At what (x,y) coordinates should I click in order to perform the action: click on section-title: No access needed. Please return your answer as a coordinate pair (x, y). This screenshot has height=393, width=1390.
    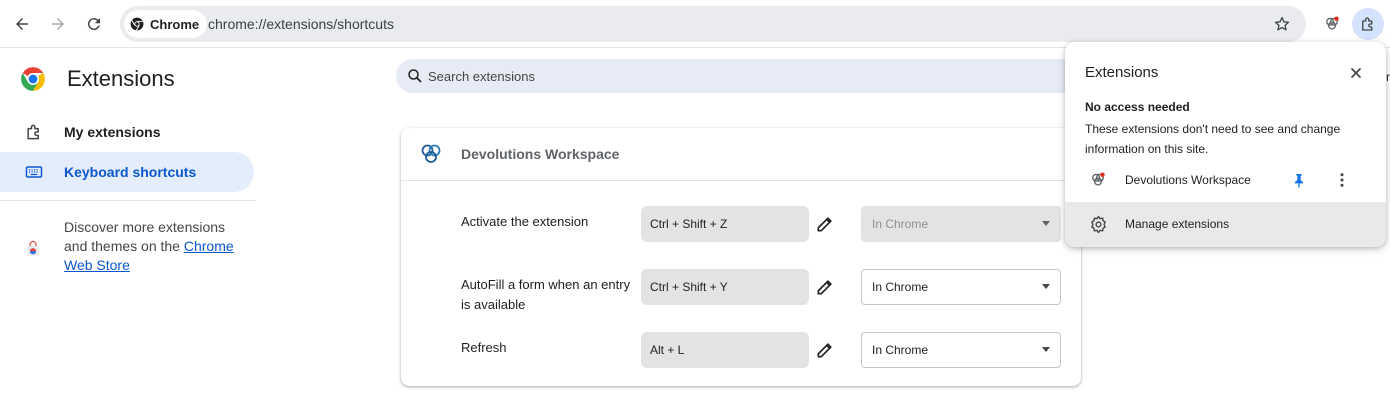
    Looking at the image, I should click on (1137, 107).